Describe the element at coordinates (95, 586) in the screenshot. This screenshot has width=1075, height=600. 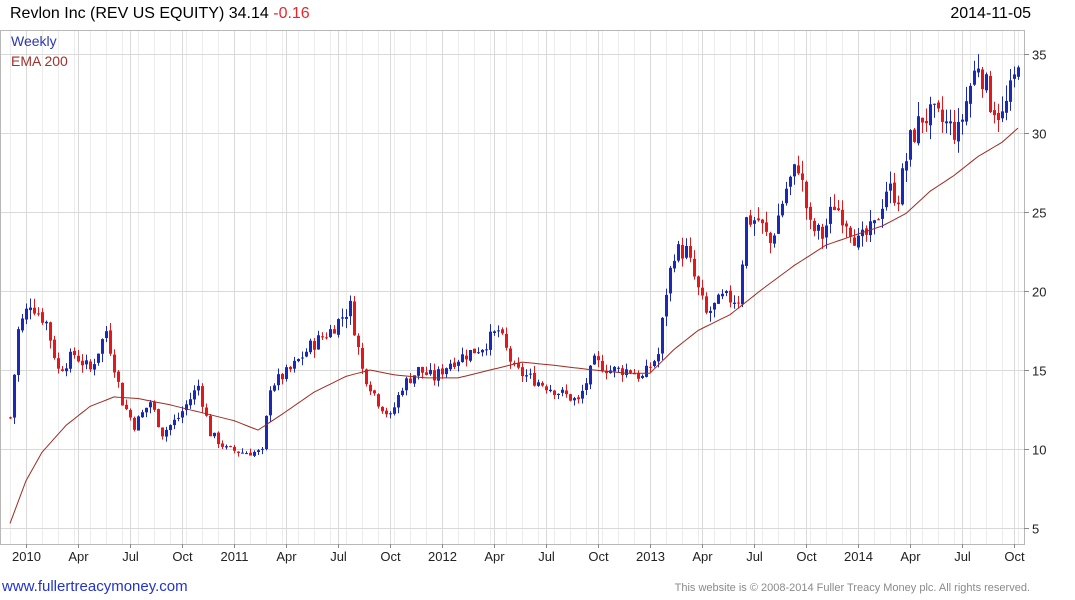
I see `website-link: www.fullertreacymoney.com` at that location.